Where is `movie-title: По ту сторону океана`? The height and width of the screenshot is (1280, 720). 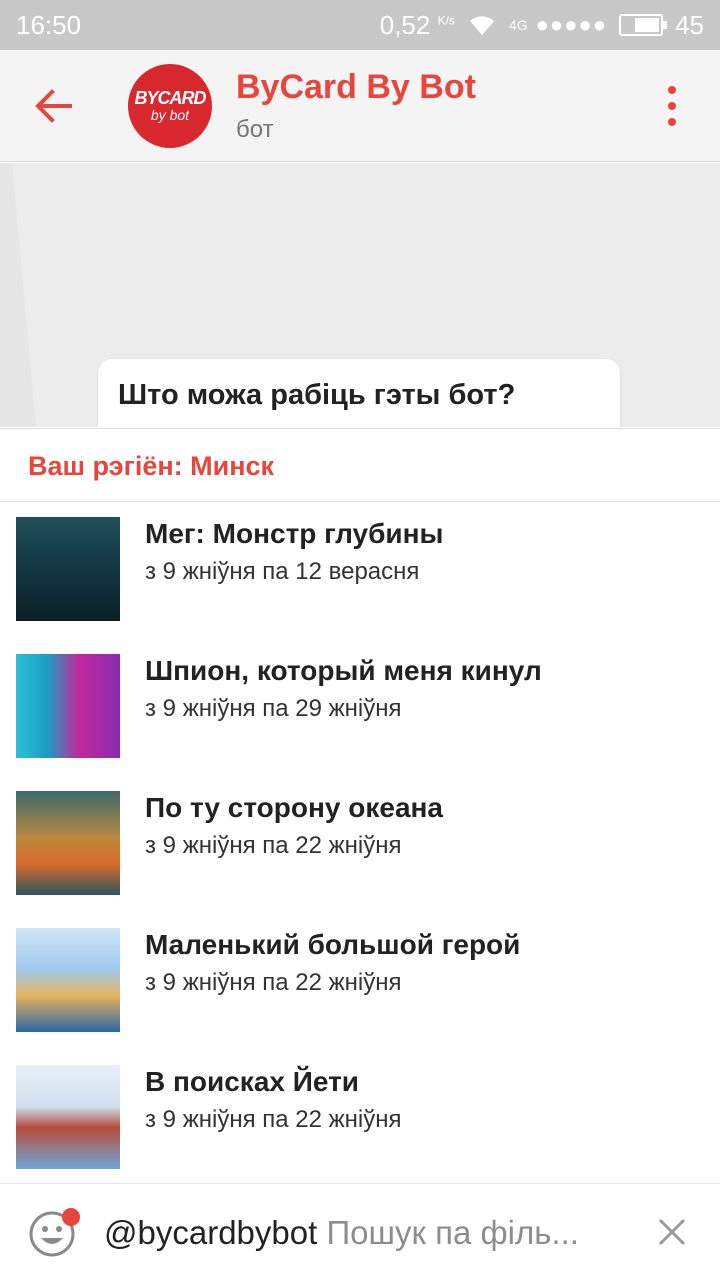 movie-title: По ту сторону океана is located at coordinates (294, 807).